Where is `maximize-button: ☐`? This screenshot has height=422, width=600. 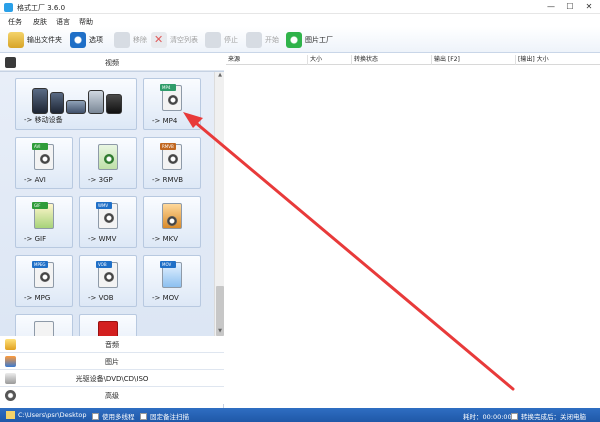 maximize-button: ☐ is located at coordinates (570, 6).